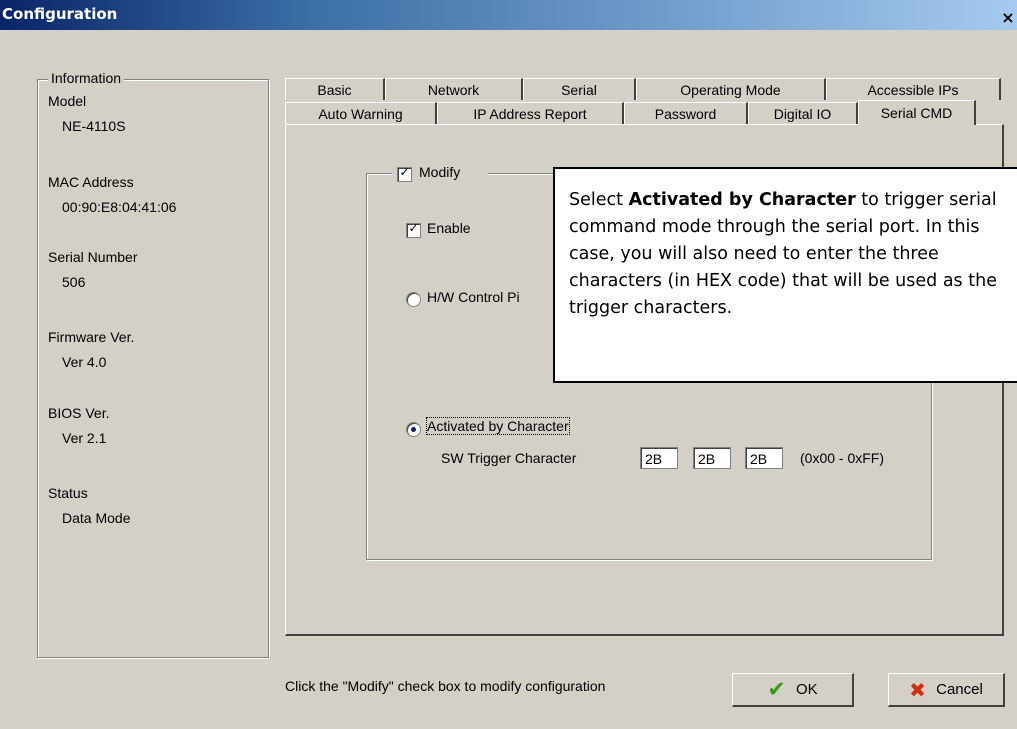  Describe the element at coordinates (913, 89) in the screenshot. I see `tab-accessible-ips: Accessible IPs` at that location.